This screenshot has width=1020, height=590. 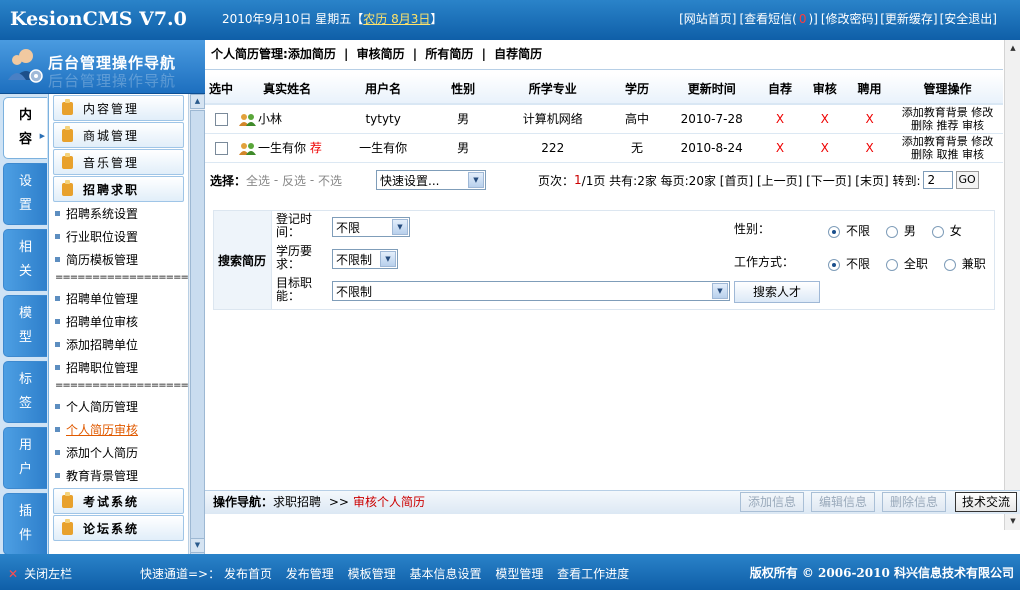 What do you see at coordinates (13, 574) in the screenshot?
I see `close-icon: ✕` at bounding box center [13, 574].